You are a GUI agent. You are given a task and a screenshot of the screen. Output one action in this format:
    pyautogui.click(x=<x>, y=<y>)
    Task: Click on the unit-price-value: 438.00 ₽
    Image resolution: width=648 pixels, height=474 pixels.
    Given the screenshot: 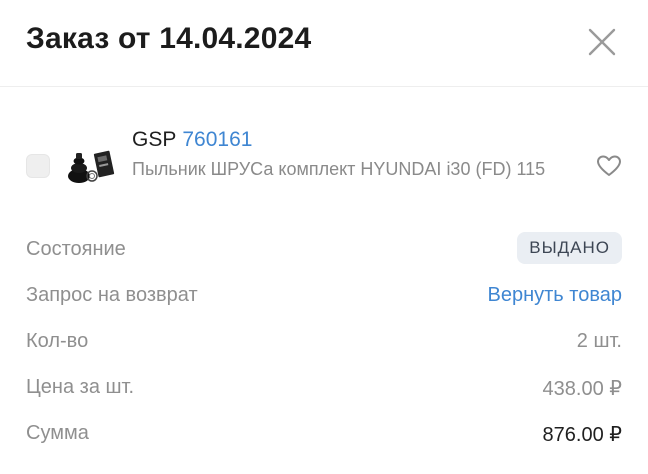 What is the action you would take?
    pyautogui.click(x=582, y=389)
    